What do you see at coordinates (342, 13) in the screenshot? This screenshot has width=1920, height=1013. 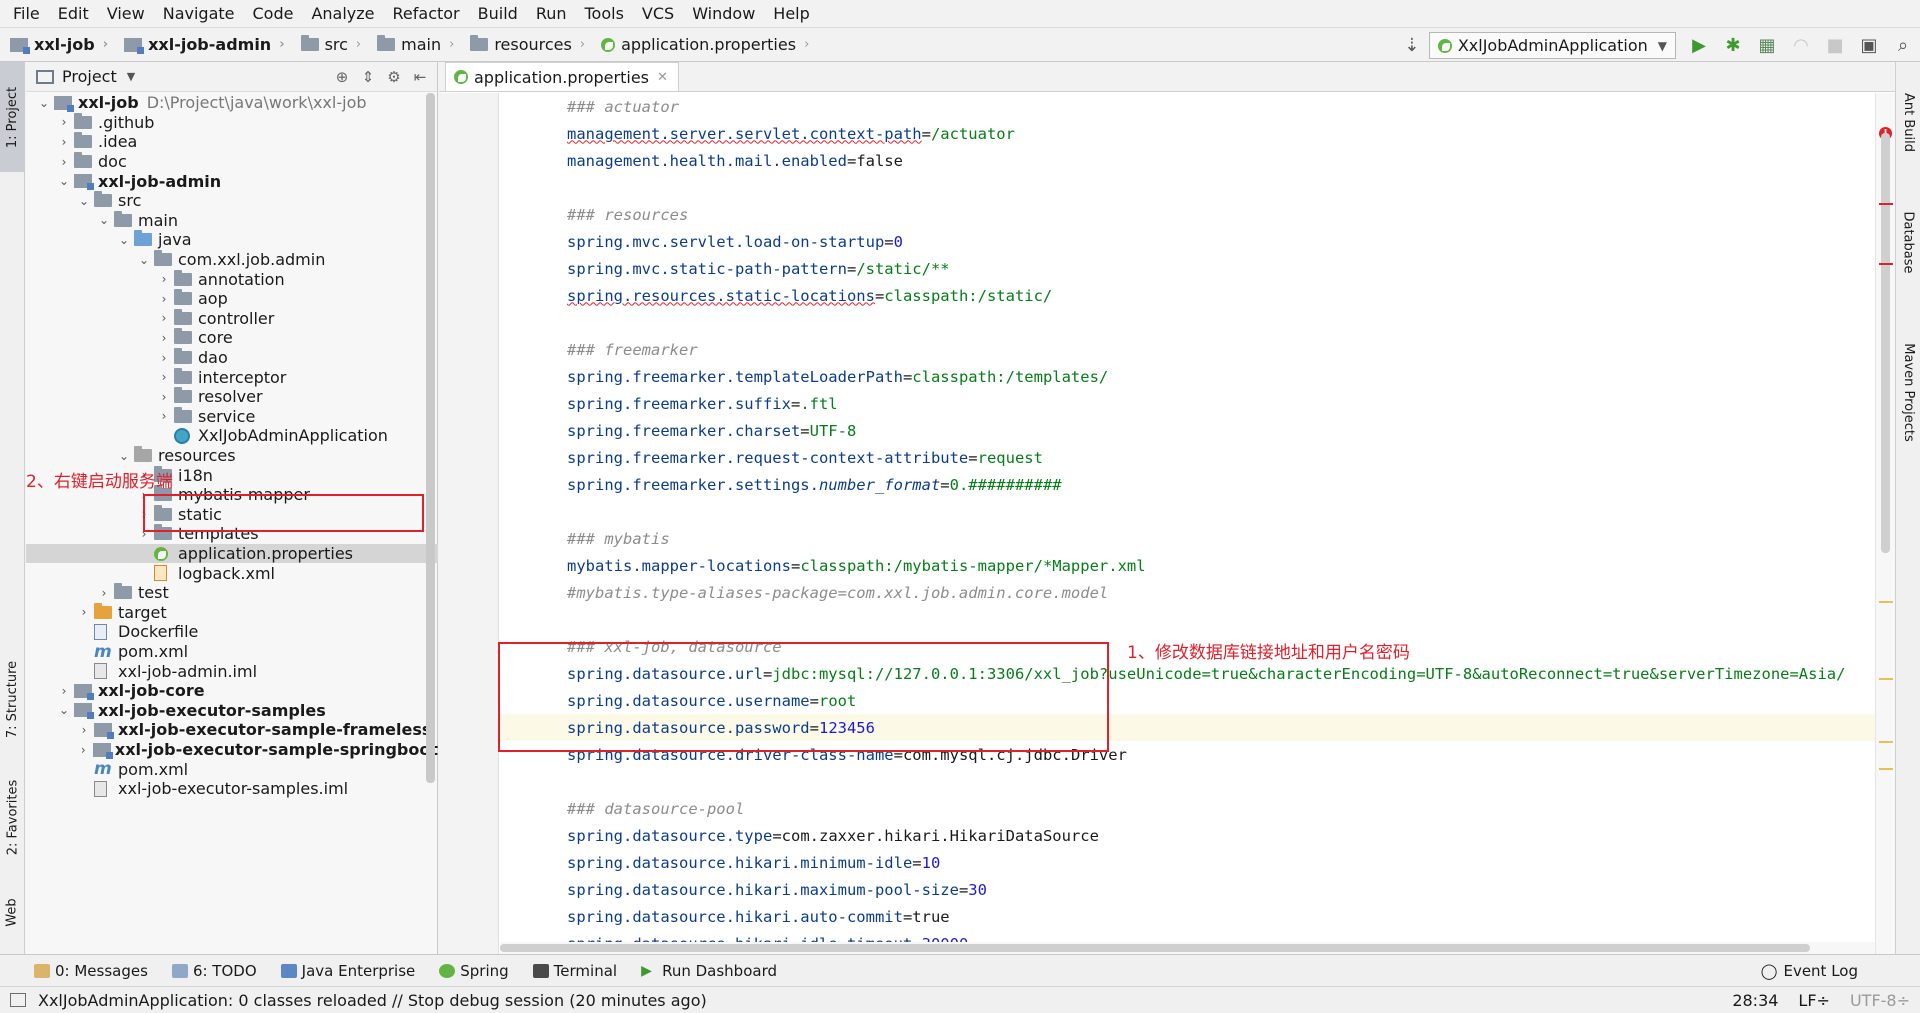 I see `menu-analyze: Analyze` at bounding box center [342, 13].